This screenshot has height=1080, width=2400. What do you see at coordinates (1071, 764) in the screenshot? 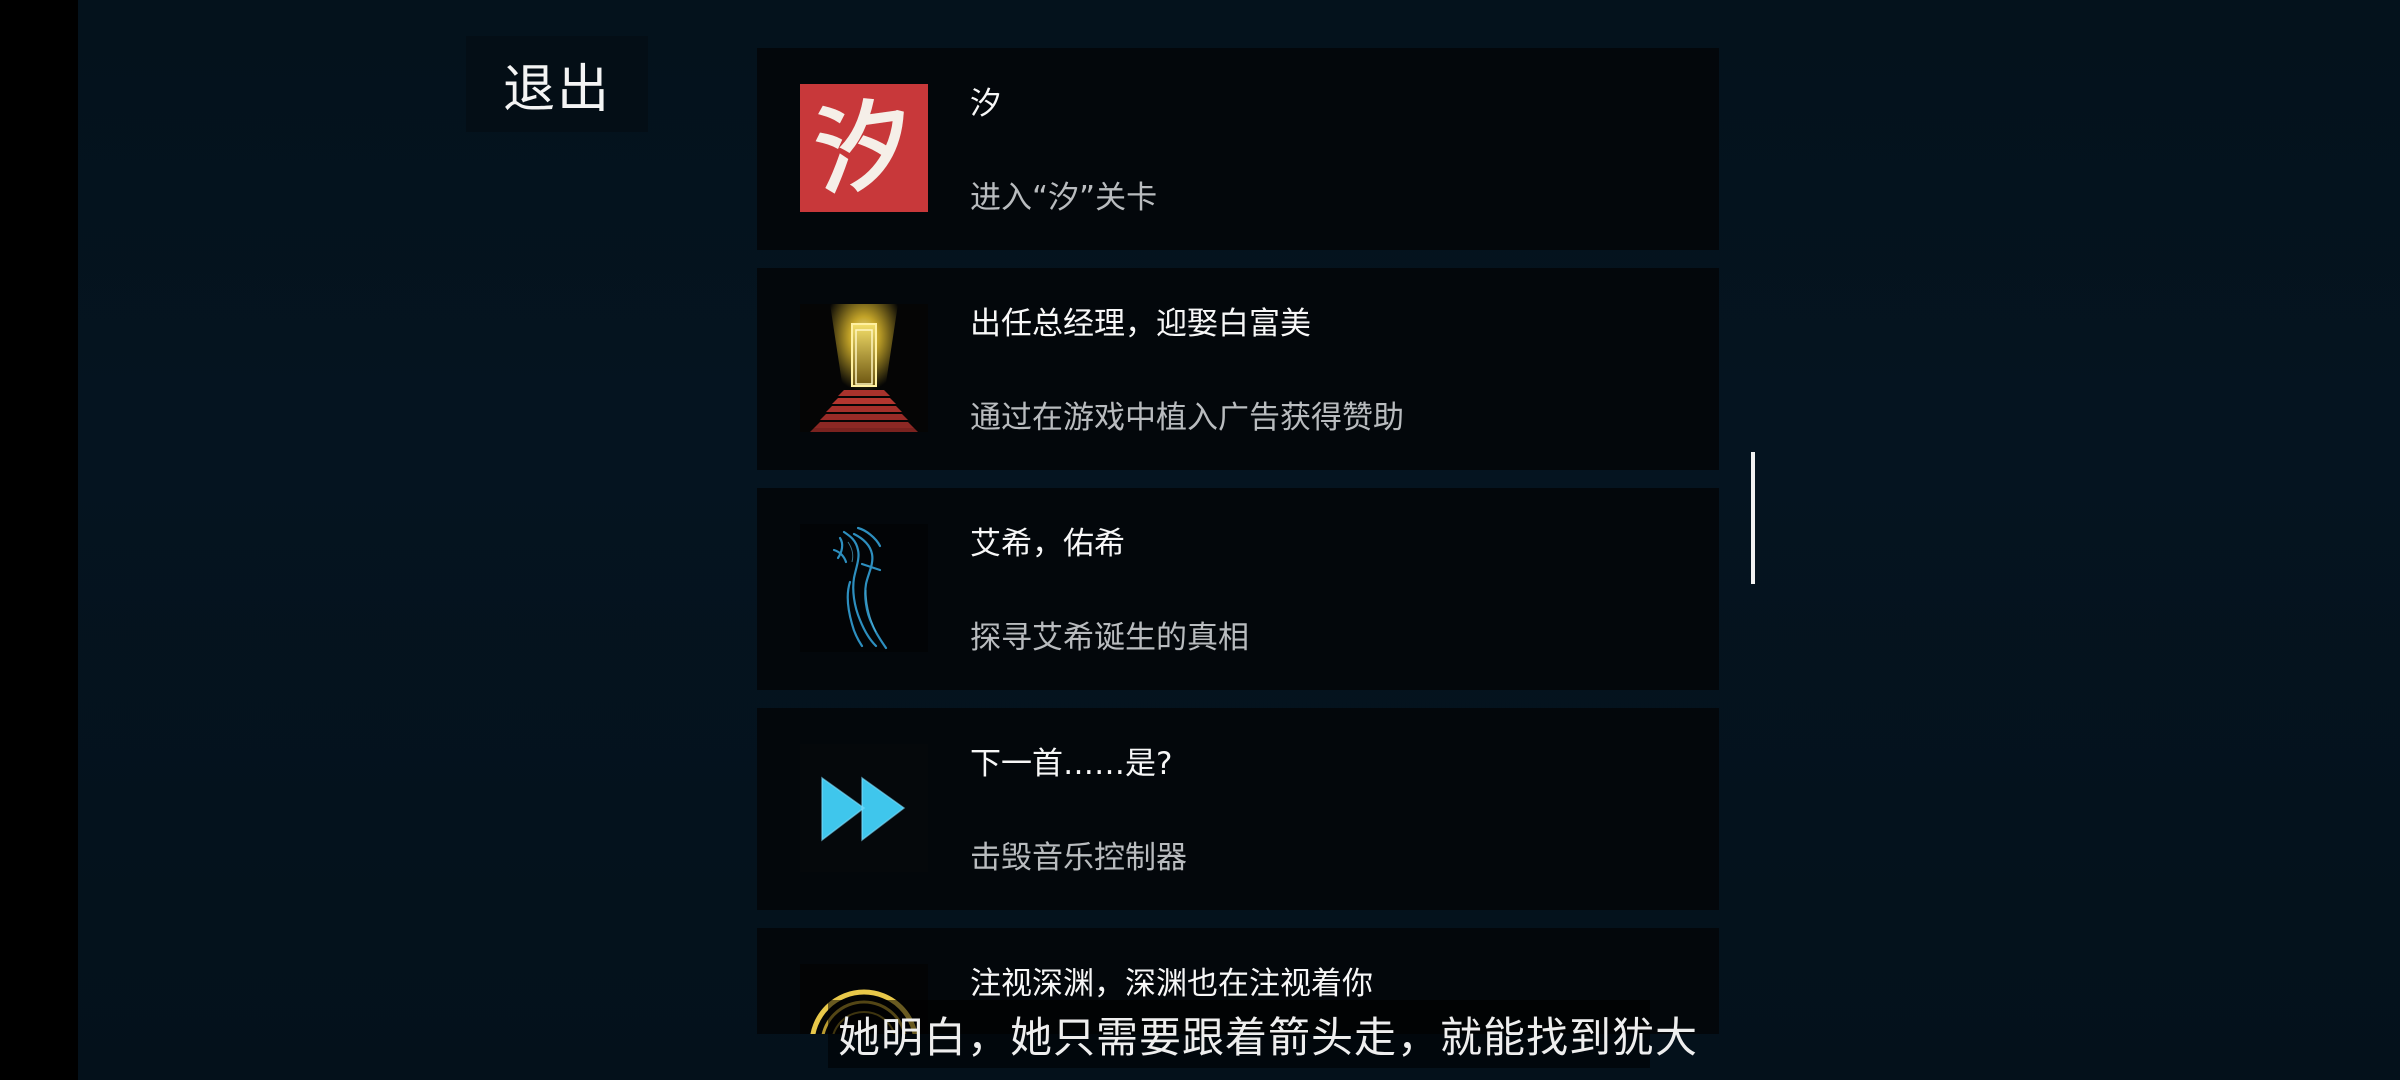
I see `achievement-title: 下一首……是?` at bounding box center [1071, 764].